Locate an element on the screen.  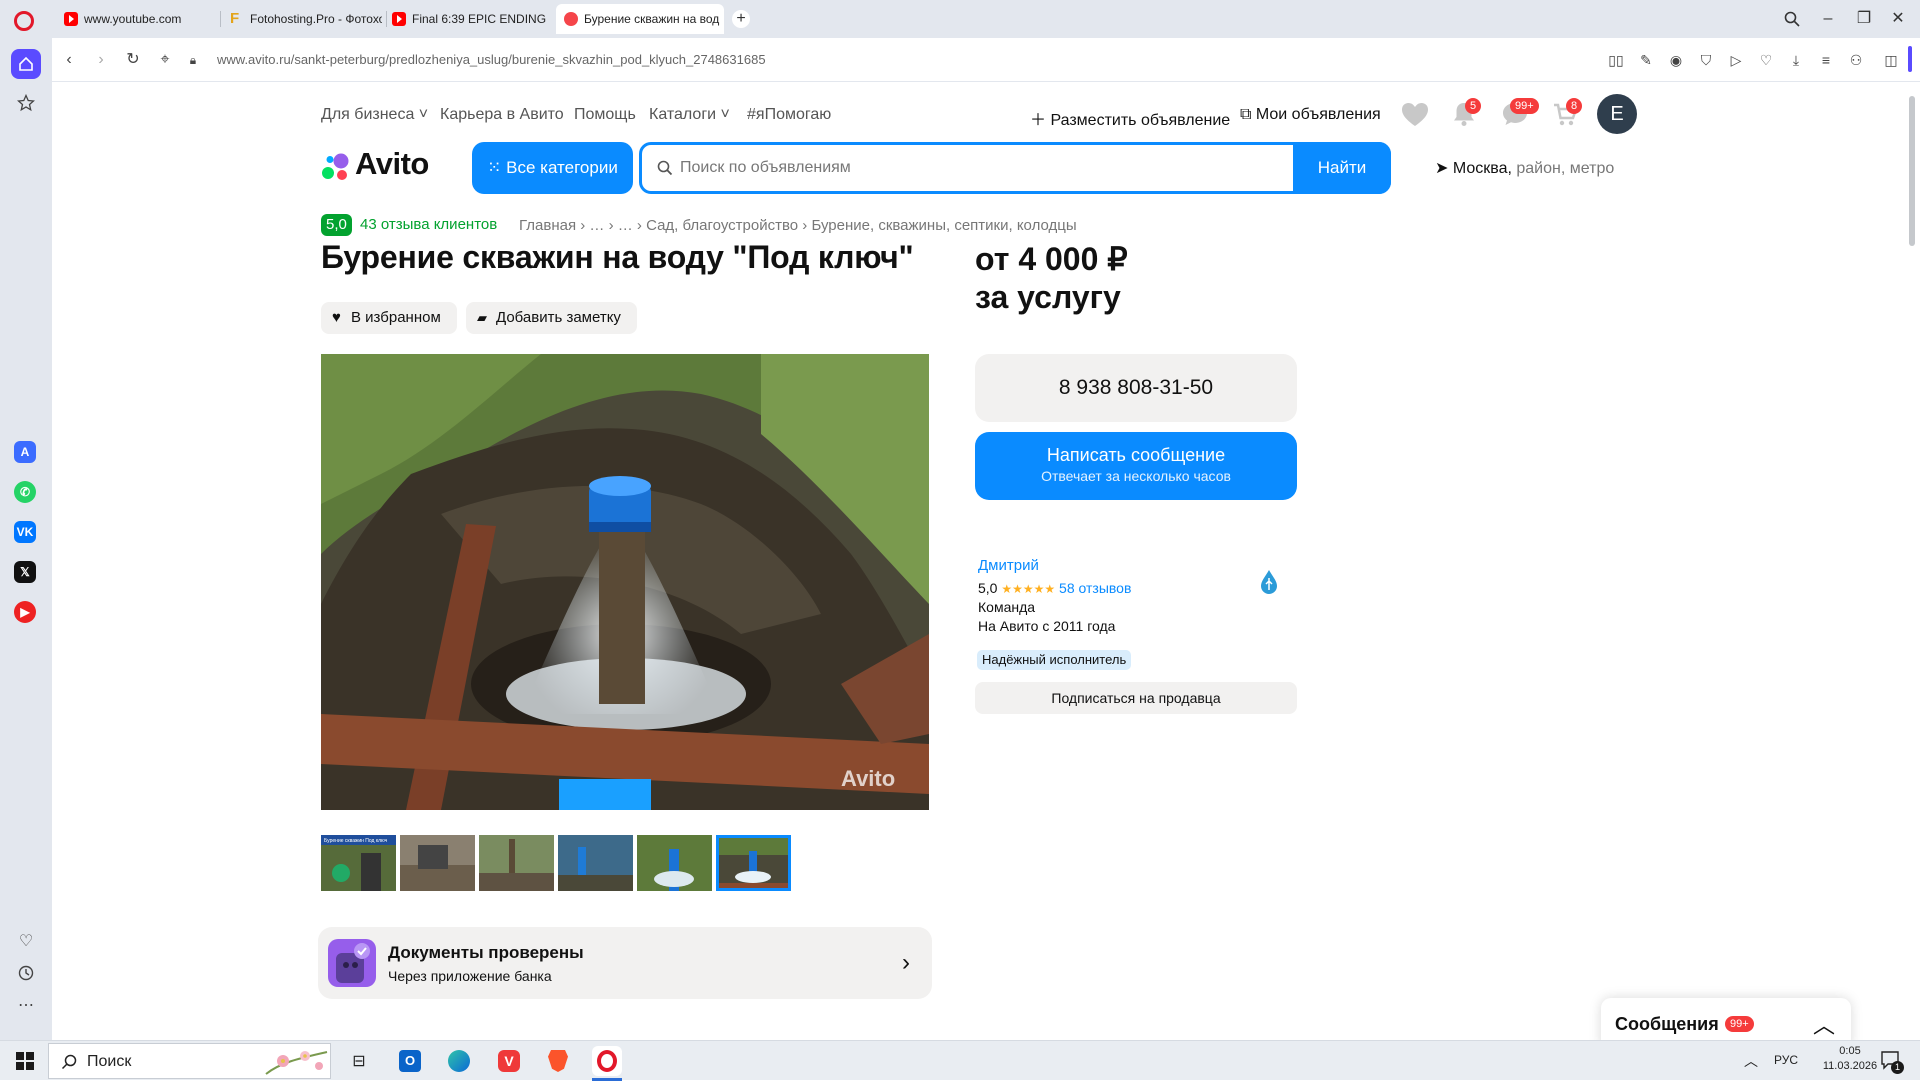
shield-icon: ⛉ is located at coordinates (1706, 60).